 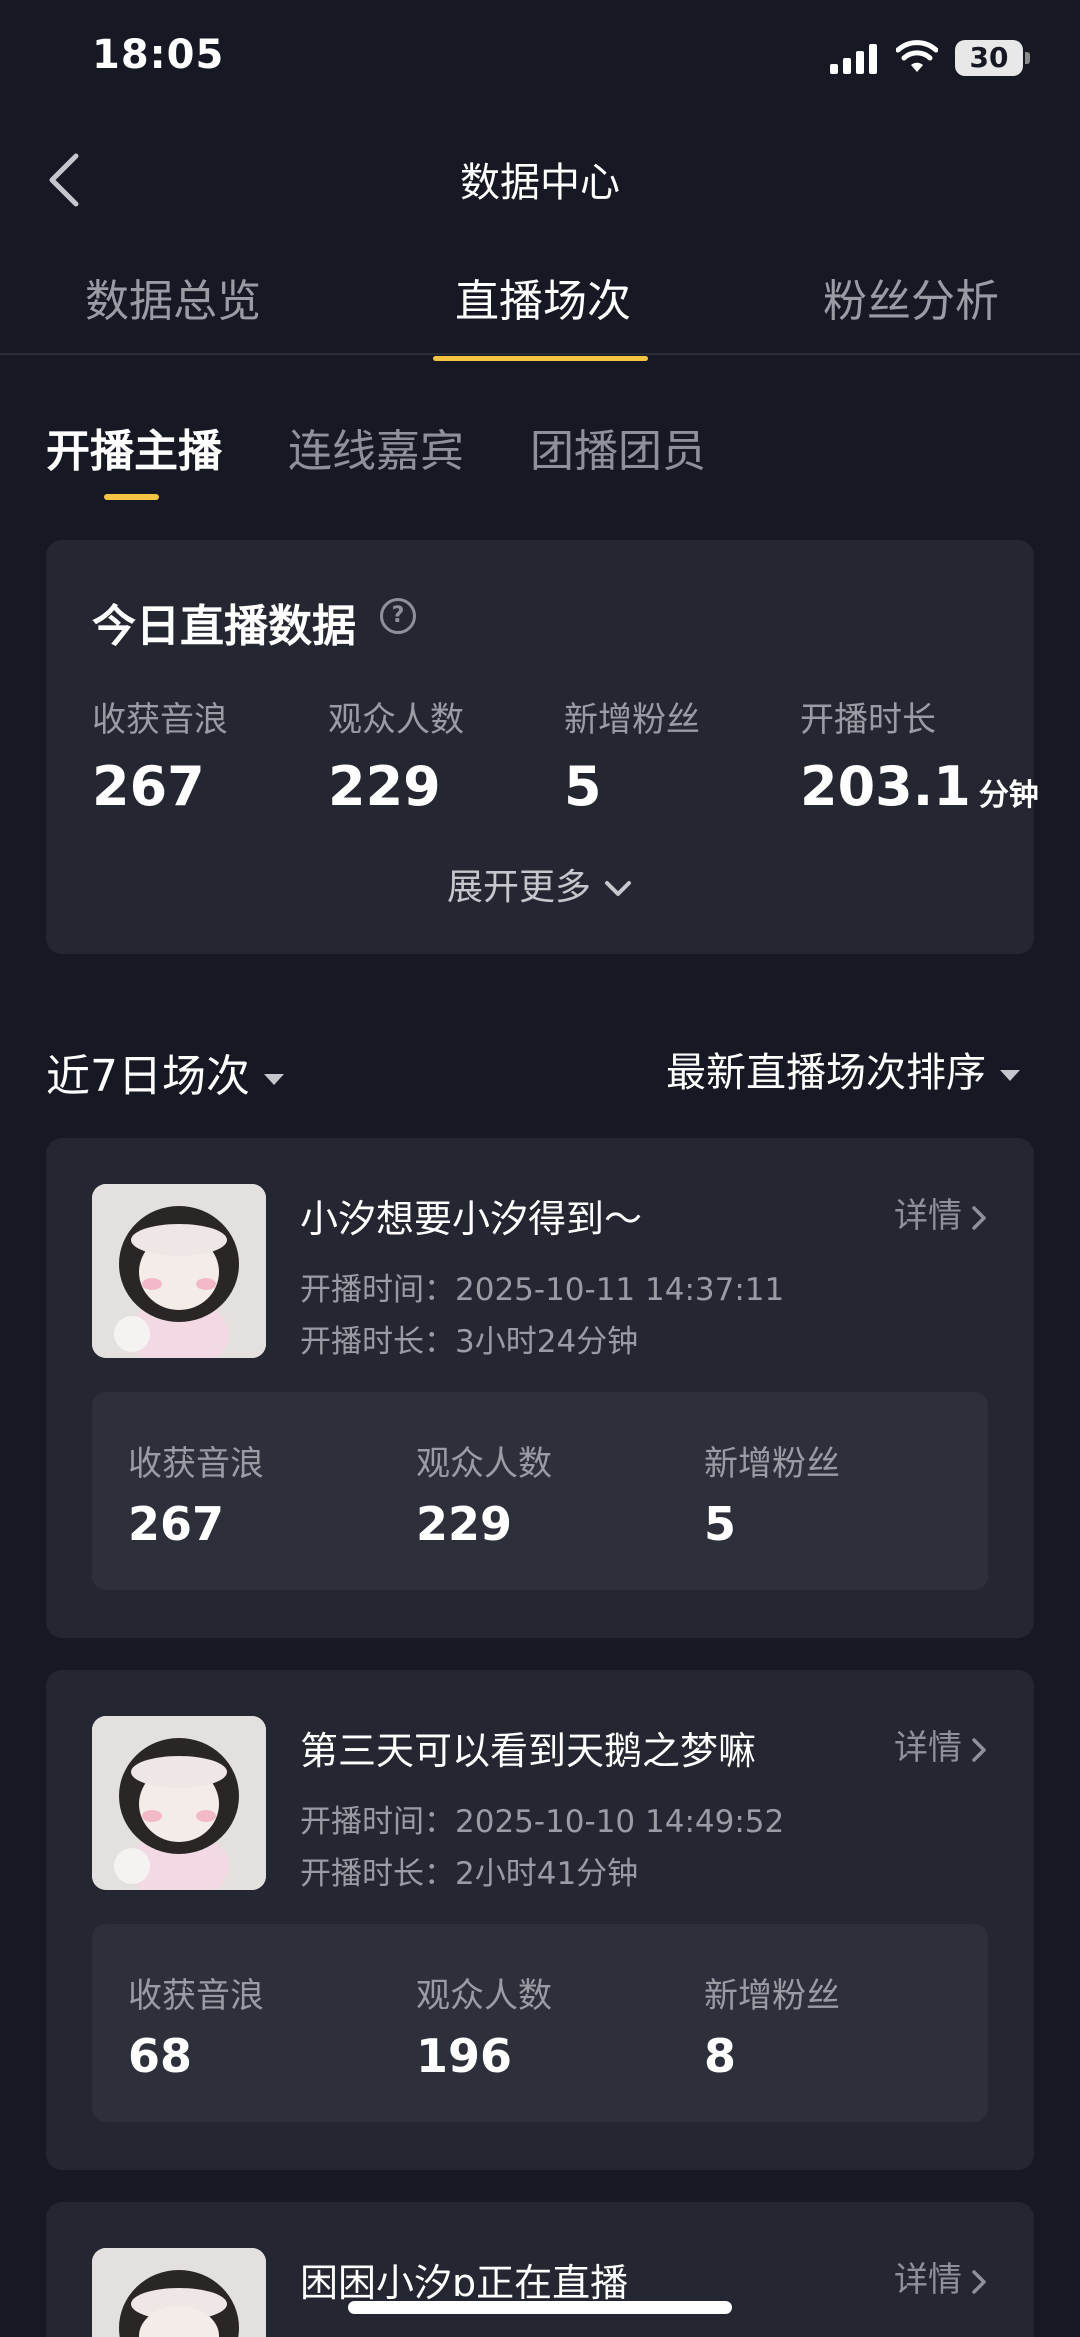 I want to click on tab-data-overview: 数据总览, so click(x=173, y=297).